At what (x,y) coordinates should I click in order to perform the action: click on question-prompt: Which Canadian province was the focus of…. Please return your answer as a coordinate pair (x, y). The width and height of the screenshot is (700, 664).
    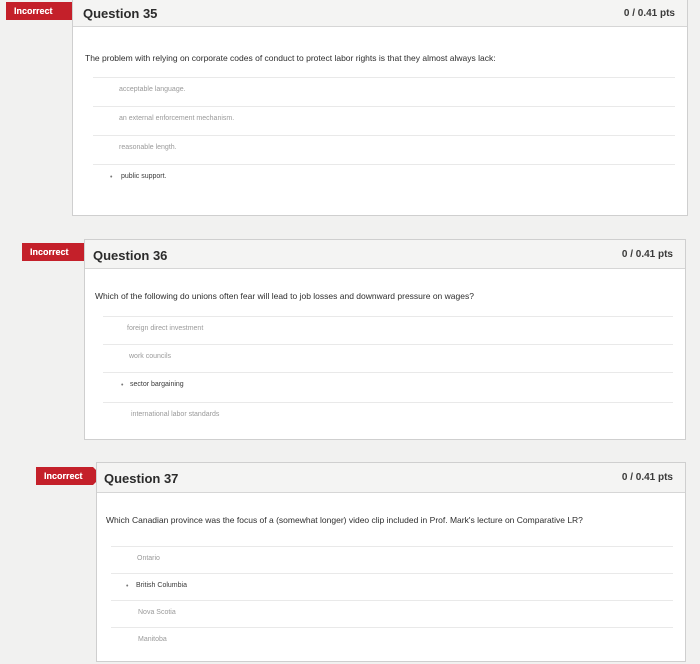
    Looking at the image, I should click on (344, 520).